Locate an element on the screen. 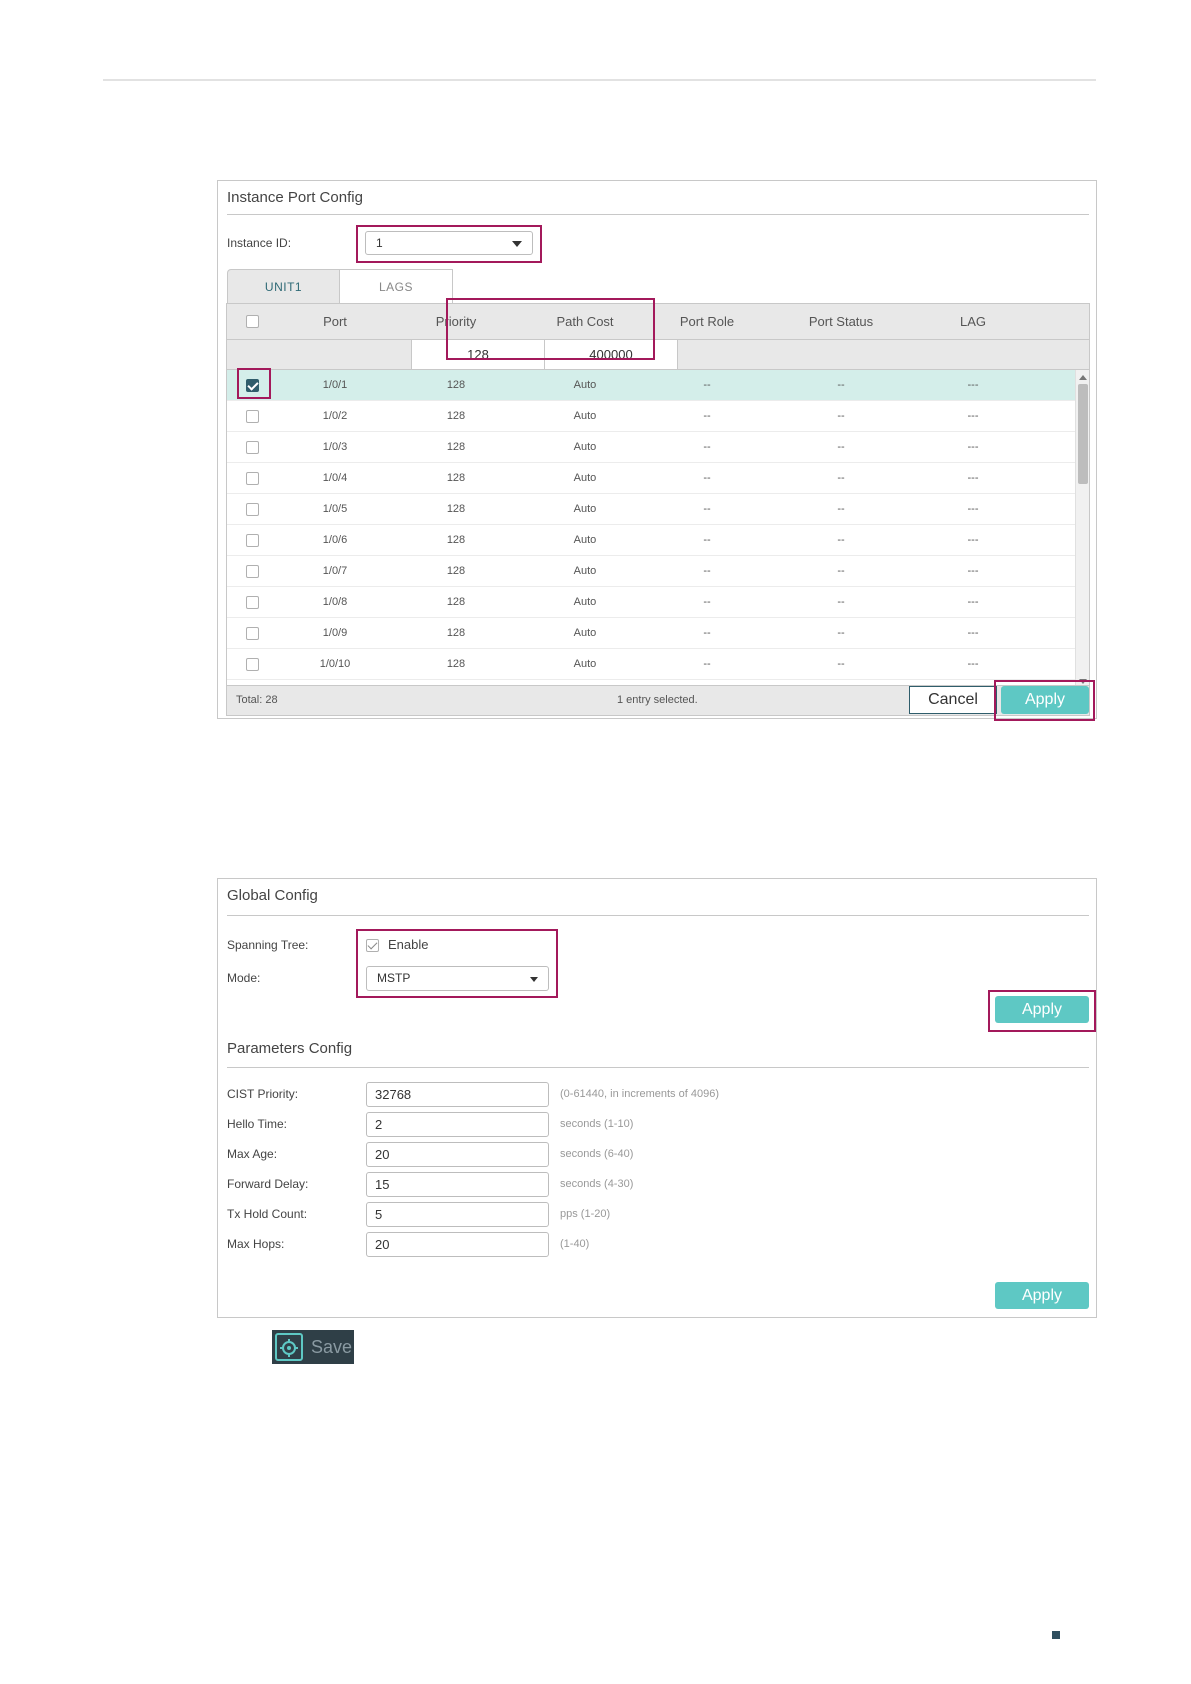 This screenshot has height=1684, width=1191. param-hint: (1-40) is located at coordinates (575, 1244).